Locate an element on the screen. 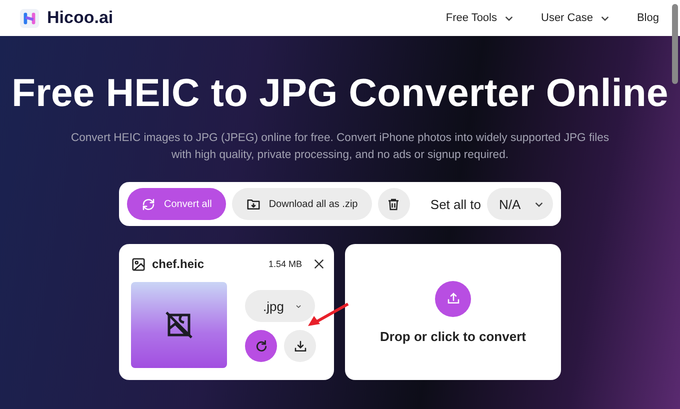 The image size is (680, 409). nav-dropdown: User Case is located at coordinates (575, 18).